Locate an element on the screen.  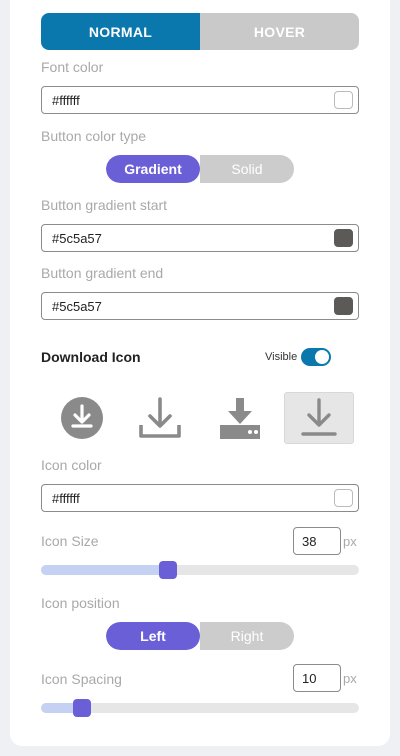
button-color-type-label: Button color type is located at coordinates (94, 136).